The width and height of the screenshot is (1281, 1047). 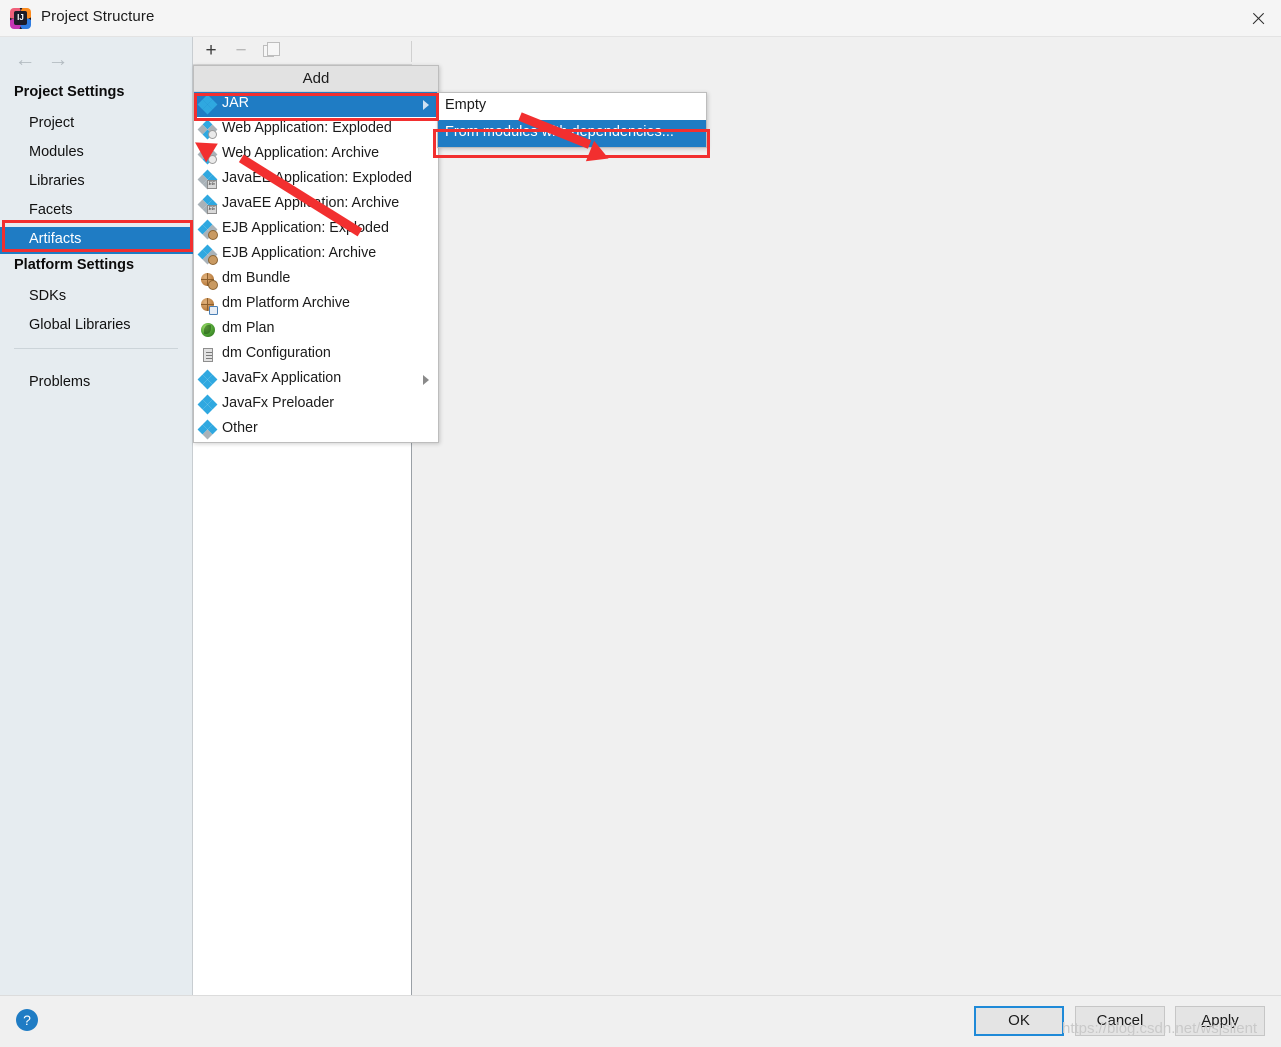 I want to click on add-menu-header: Add, so click(x=316, y=79).